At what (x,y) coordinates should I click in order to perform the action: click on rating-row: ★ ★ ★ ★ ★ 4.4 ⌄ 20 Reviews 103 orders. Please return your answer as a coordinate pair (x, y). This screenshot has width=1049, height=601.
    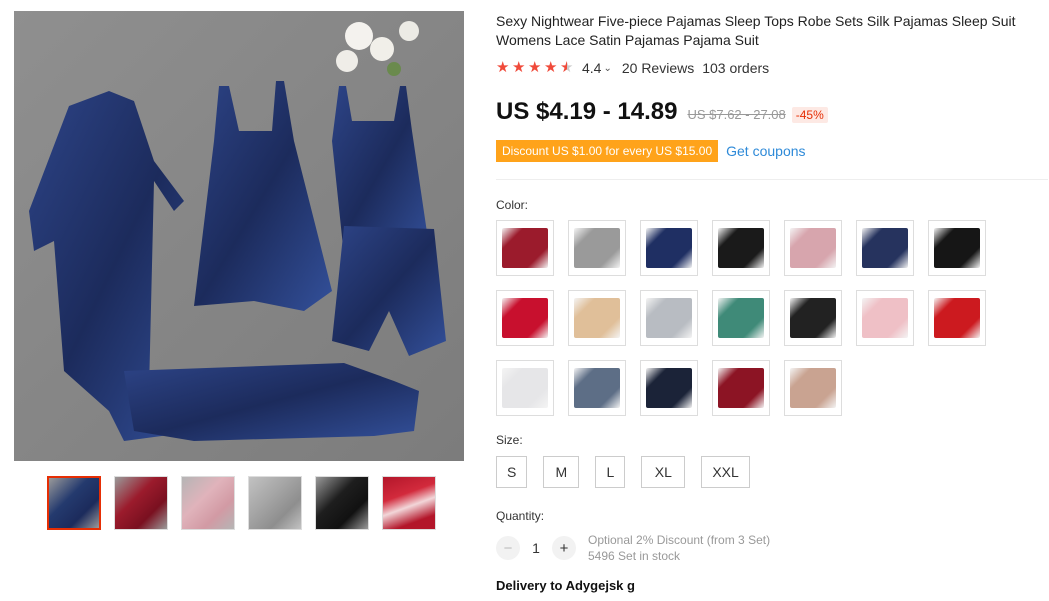
    Looking at the image, I should click on (632, 68).